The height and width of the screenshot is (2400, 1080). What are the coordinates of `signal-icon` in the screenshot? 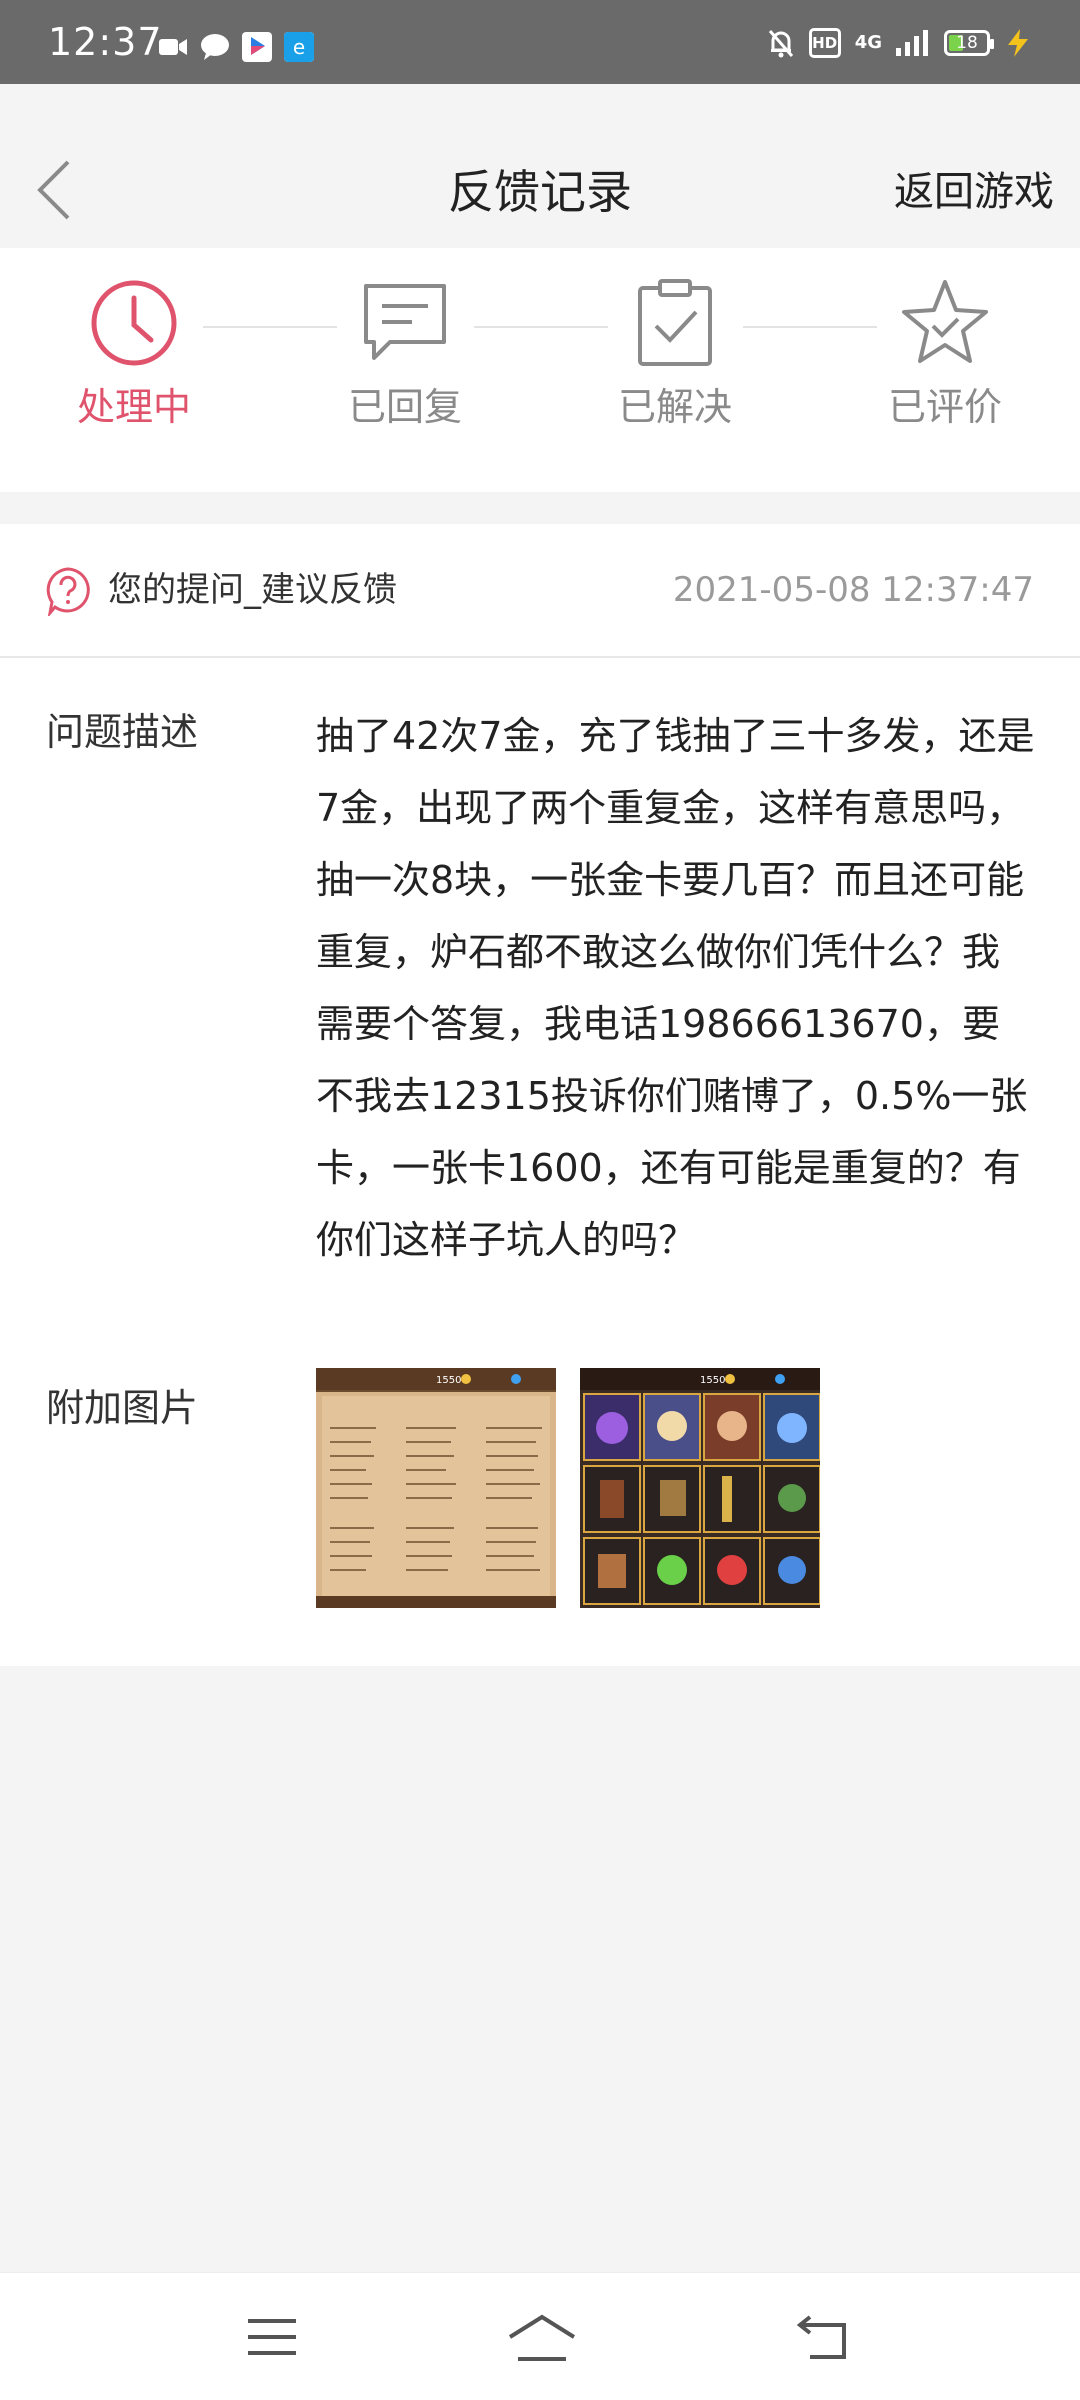 It's located at (912, 43).